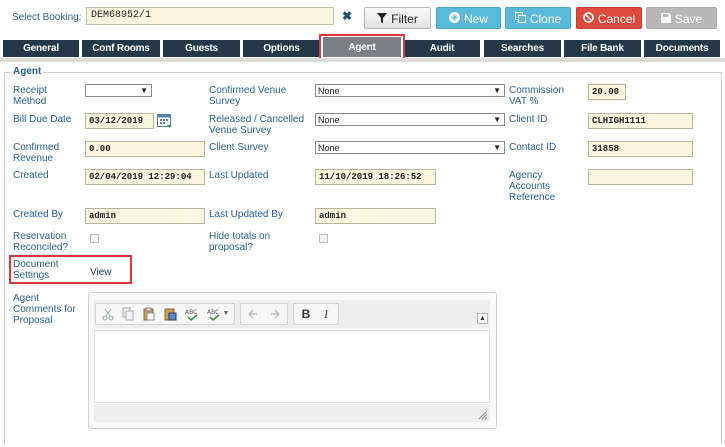  What do you see at coordinates (149, 314) in the screenshot?
I see `paste-icon` at bounding box center [149, 314].